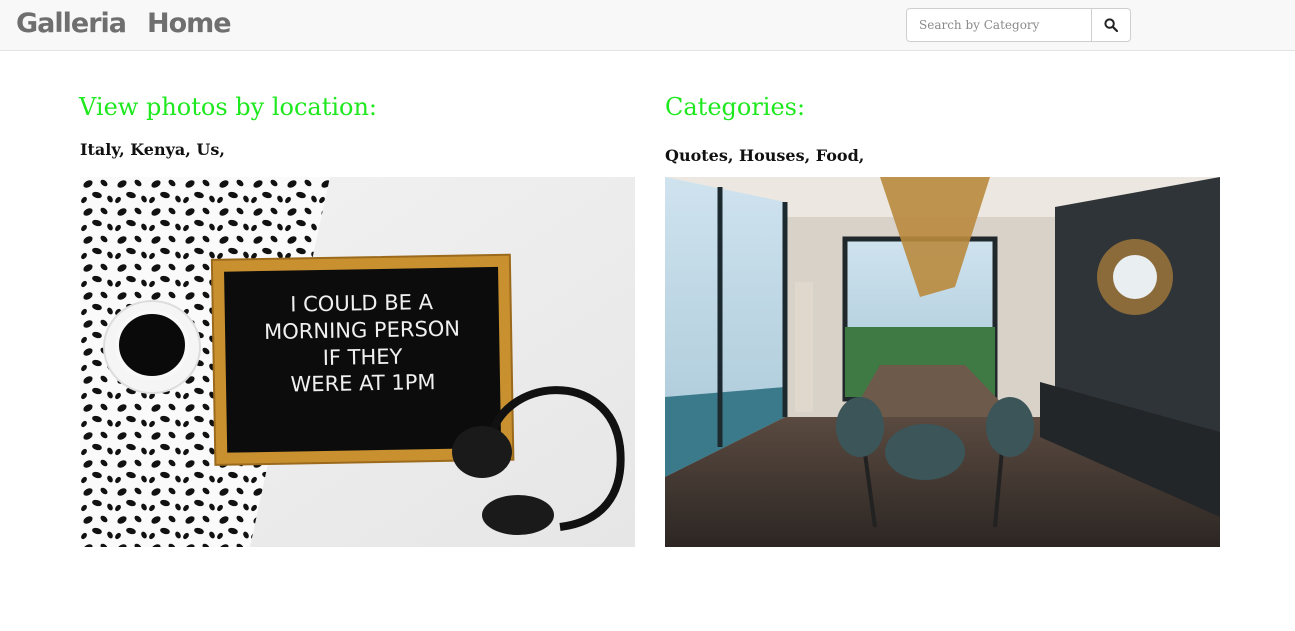 The width and height of the screenshot is (1295, 631). I want to click on location-list: Italy, Kenya, Us,, so click(152, 149).